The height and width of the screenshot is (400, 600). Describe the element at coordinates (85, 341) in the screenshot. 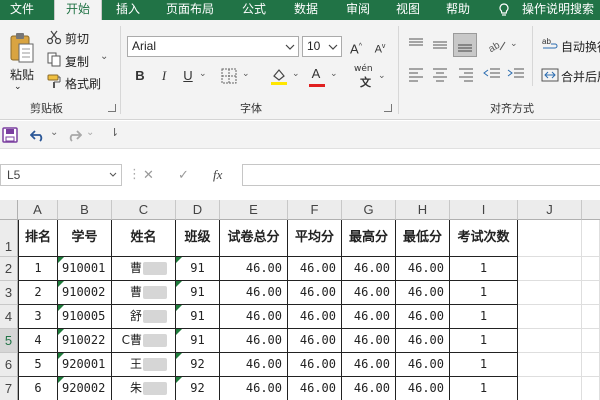

I see `cell-student-id: 910022` at that location.